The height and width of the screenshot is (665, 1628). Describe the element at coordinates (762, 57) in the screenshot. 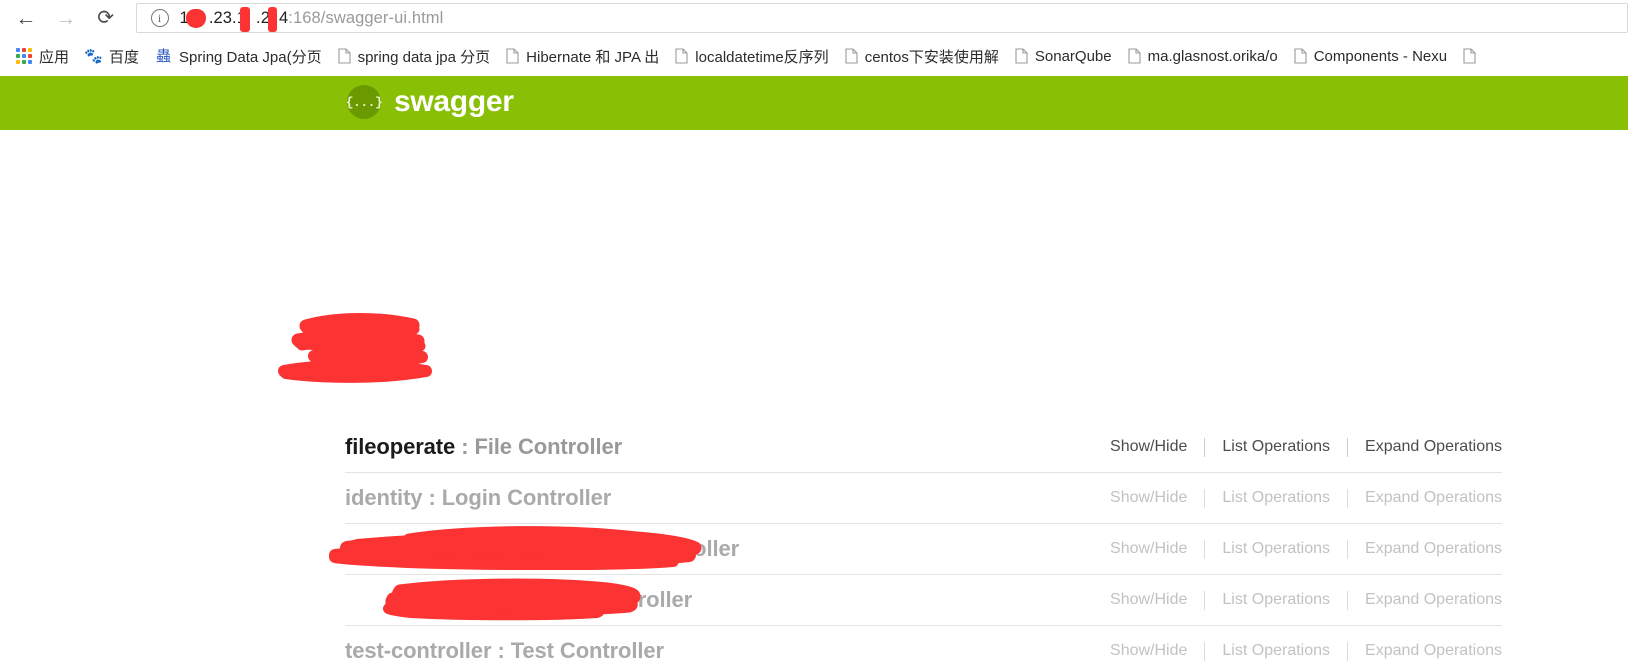

I see `bookmark-label: localdatetime反序列` at that location.